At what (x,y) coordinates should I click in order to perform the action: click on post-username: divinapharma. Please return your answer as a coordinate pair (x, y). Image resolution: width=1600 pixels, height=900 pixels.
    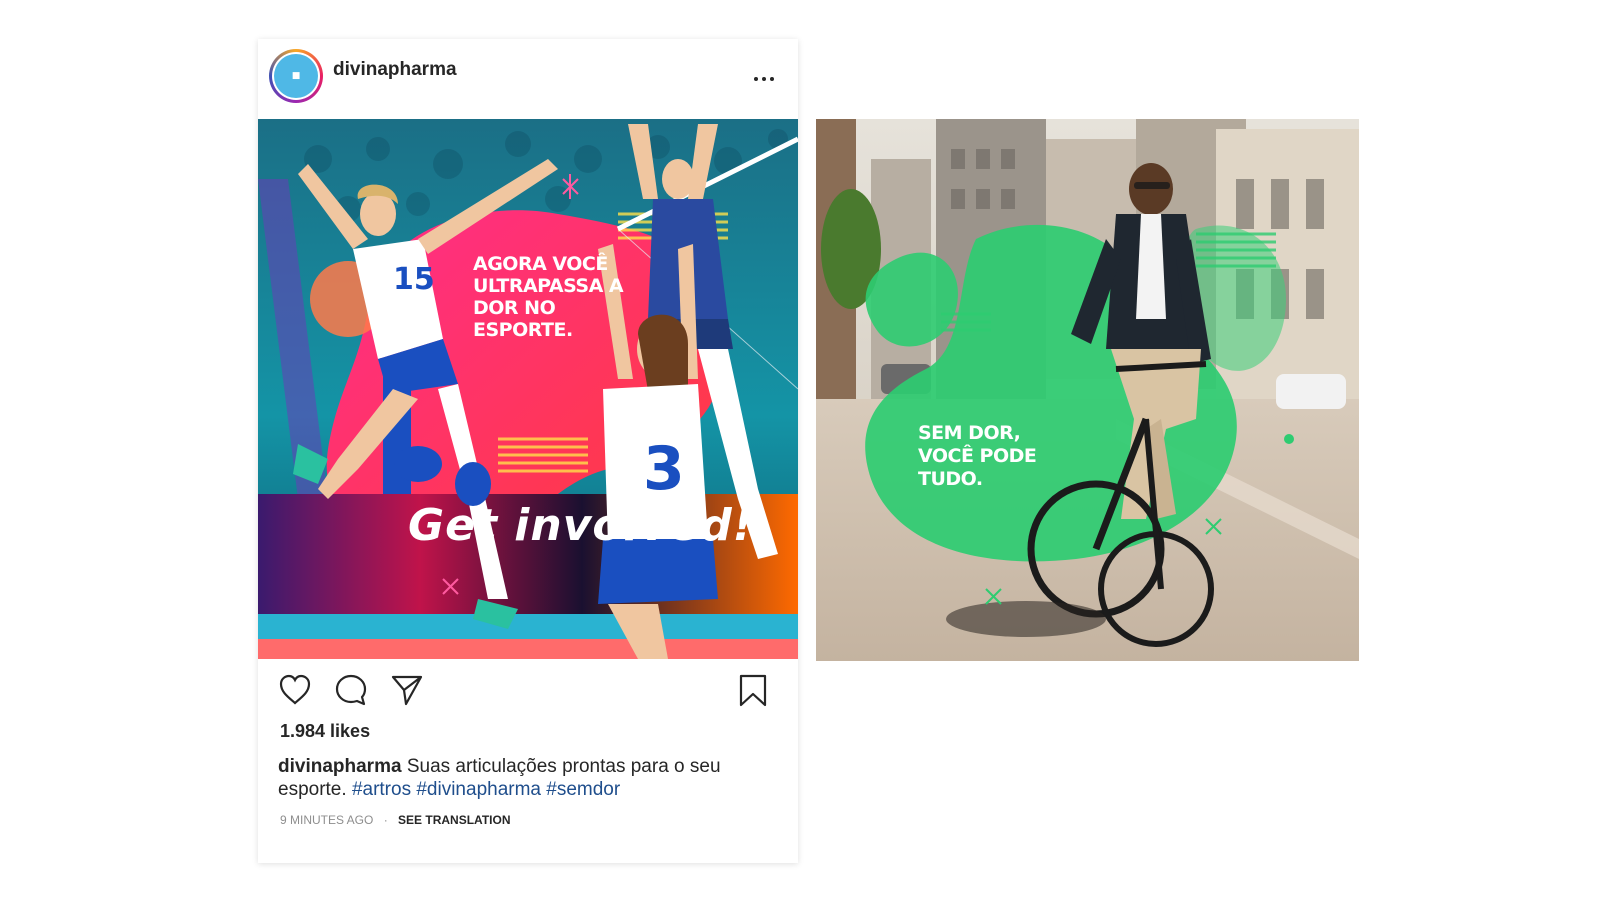
    Looking at the image, I should click on (395, 70).